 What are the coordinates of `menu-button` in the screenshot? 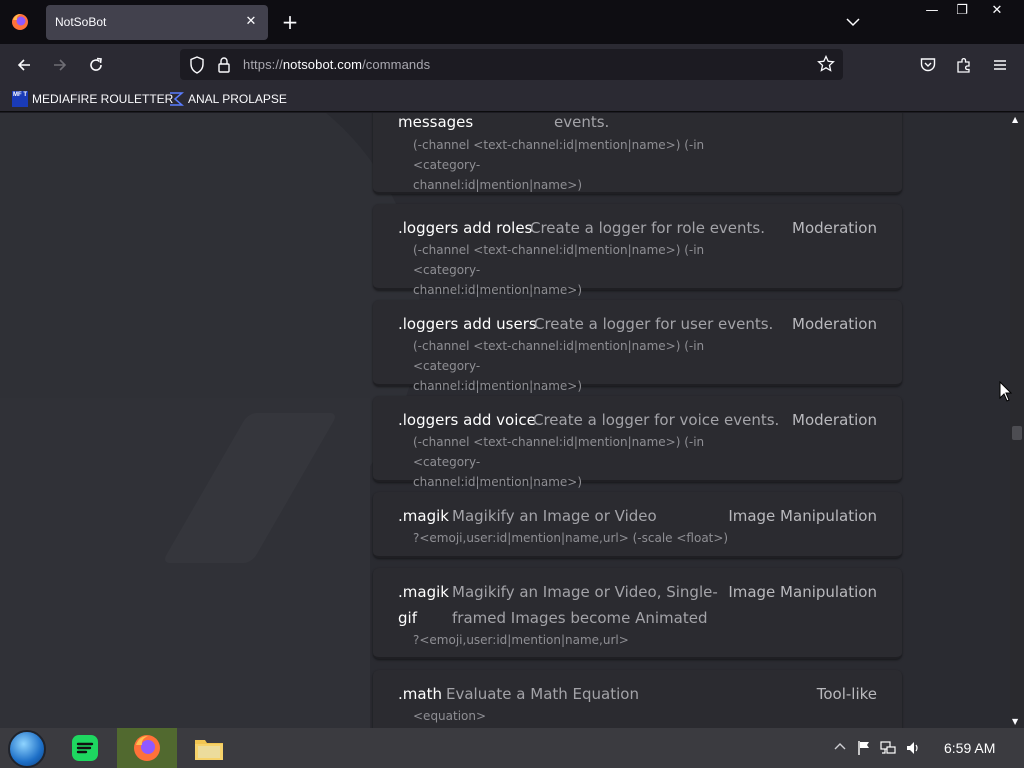 It's located at (1000, 65).